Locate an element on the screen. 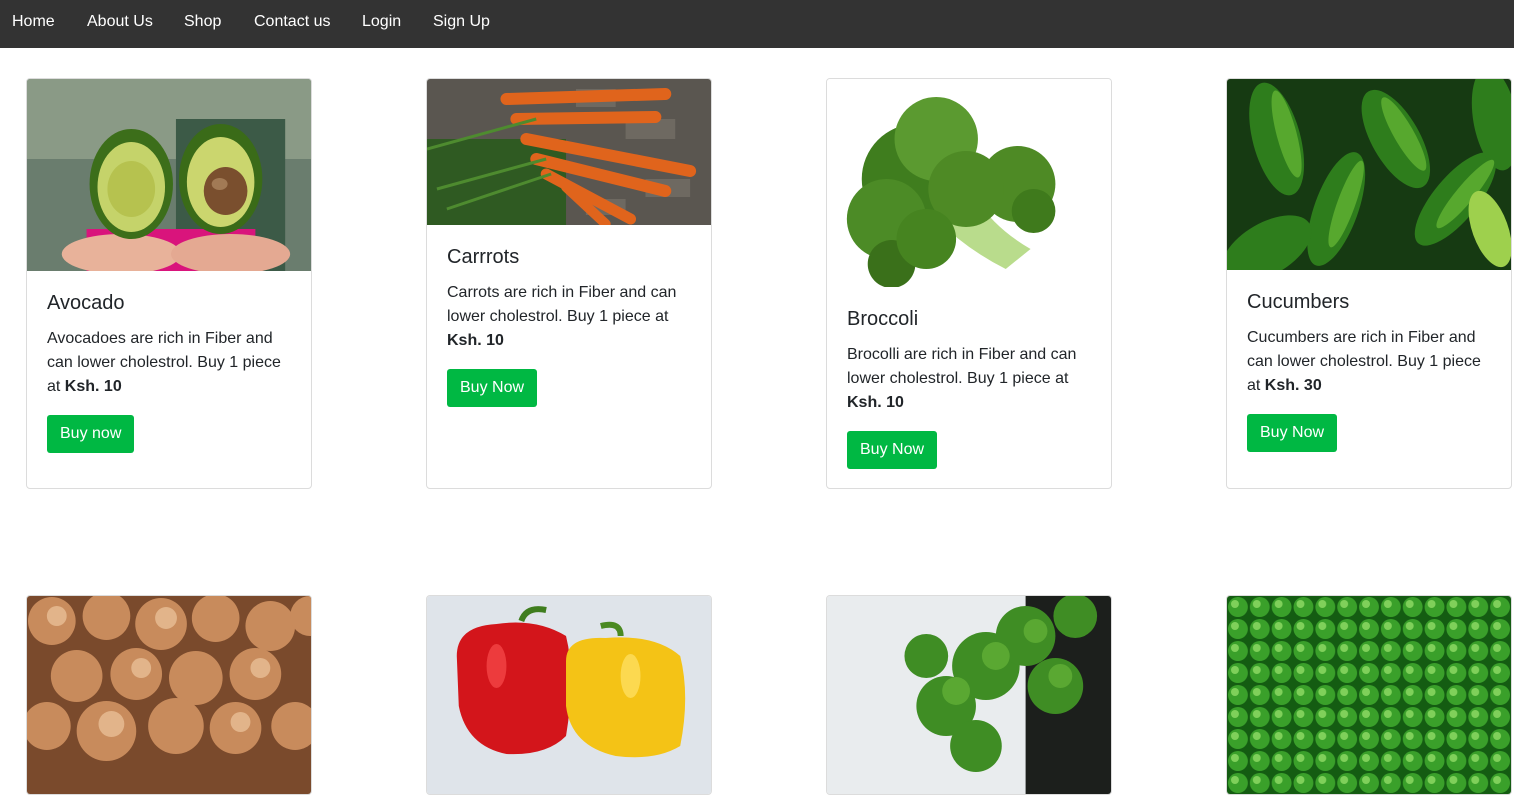  product-title: Cucumbers is located at coordinates (1298, 302).